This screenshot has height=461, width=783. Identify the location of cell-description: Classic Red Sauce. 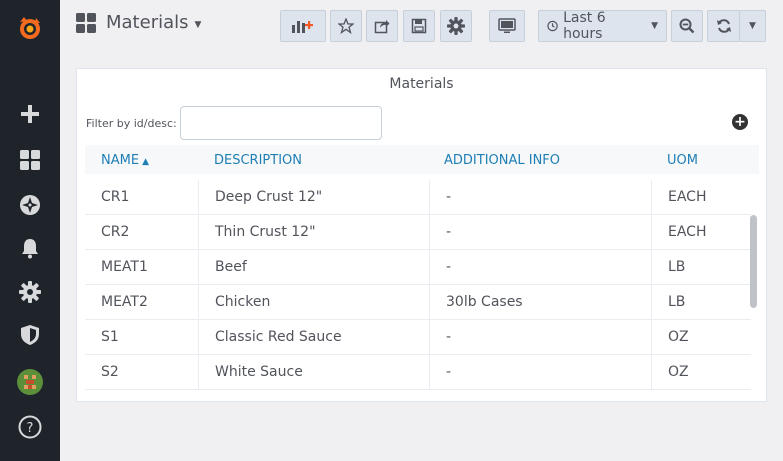
(313, 337).